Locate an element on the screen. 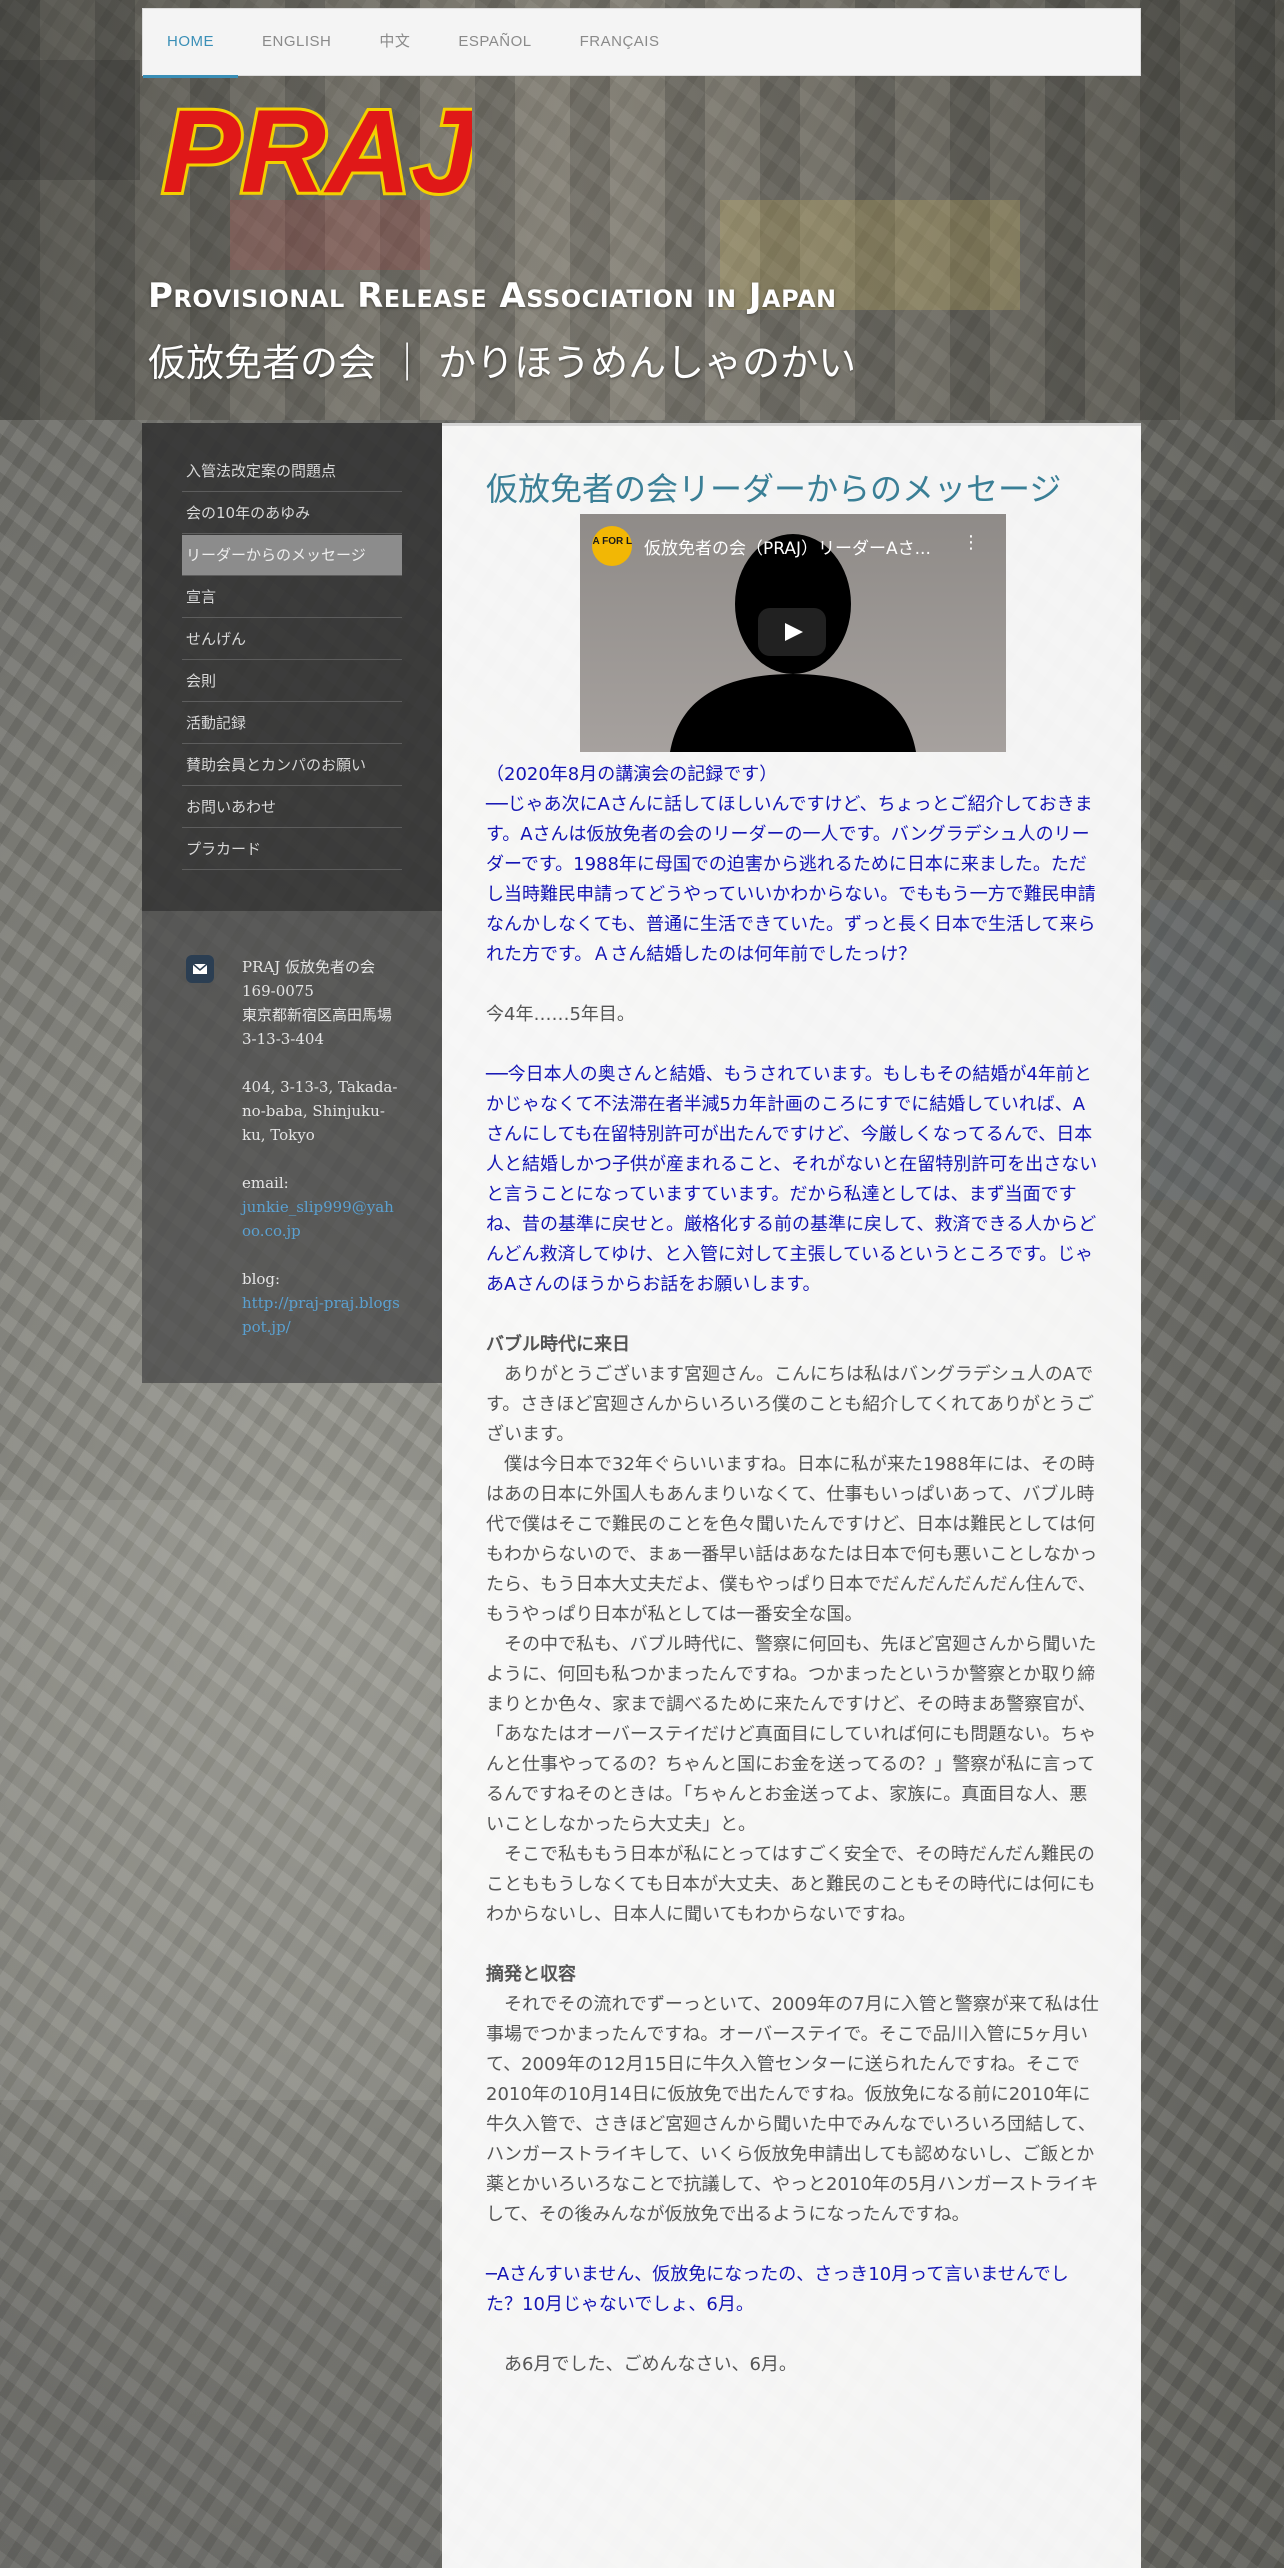 The height and width of the screenshot is (2568, 1284). sidebar-item-immigration-law: 入管法改定案の問題点 is located at coordinates (292, 471).